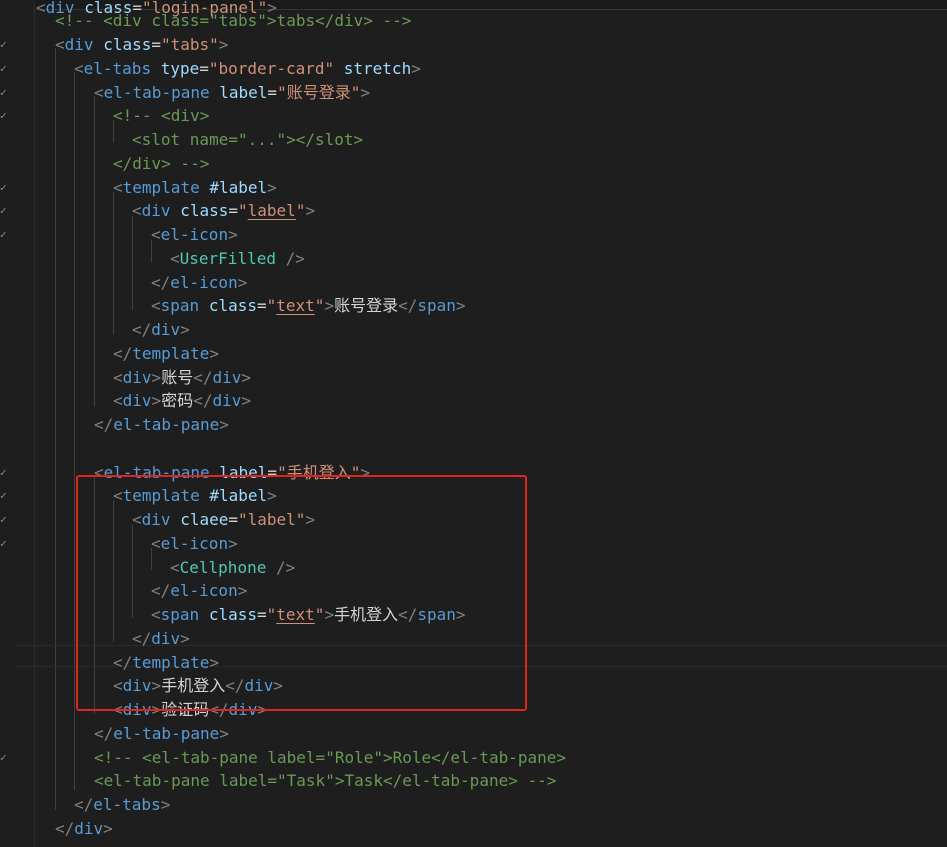  I want to click on code-line, so click(473, 449).